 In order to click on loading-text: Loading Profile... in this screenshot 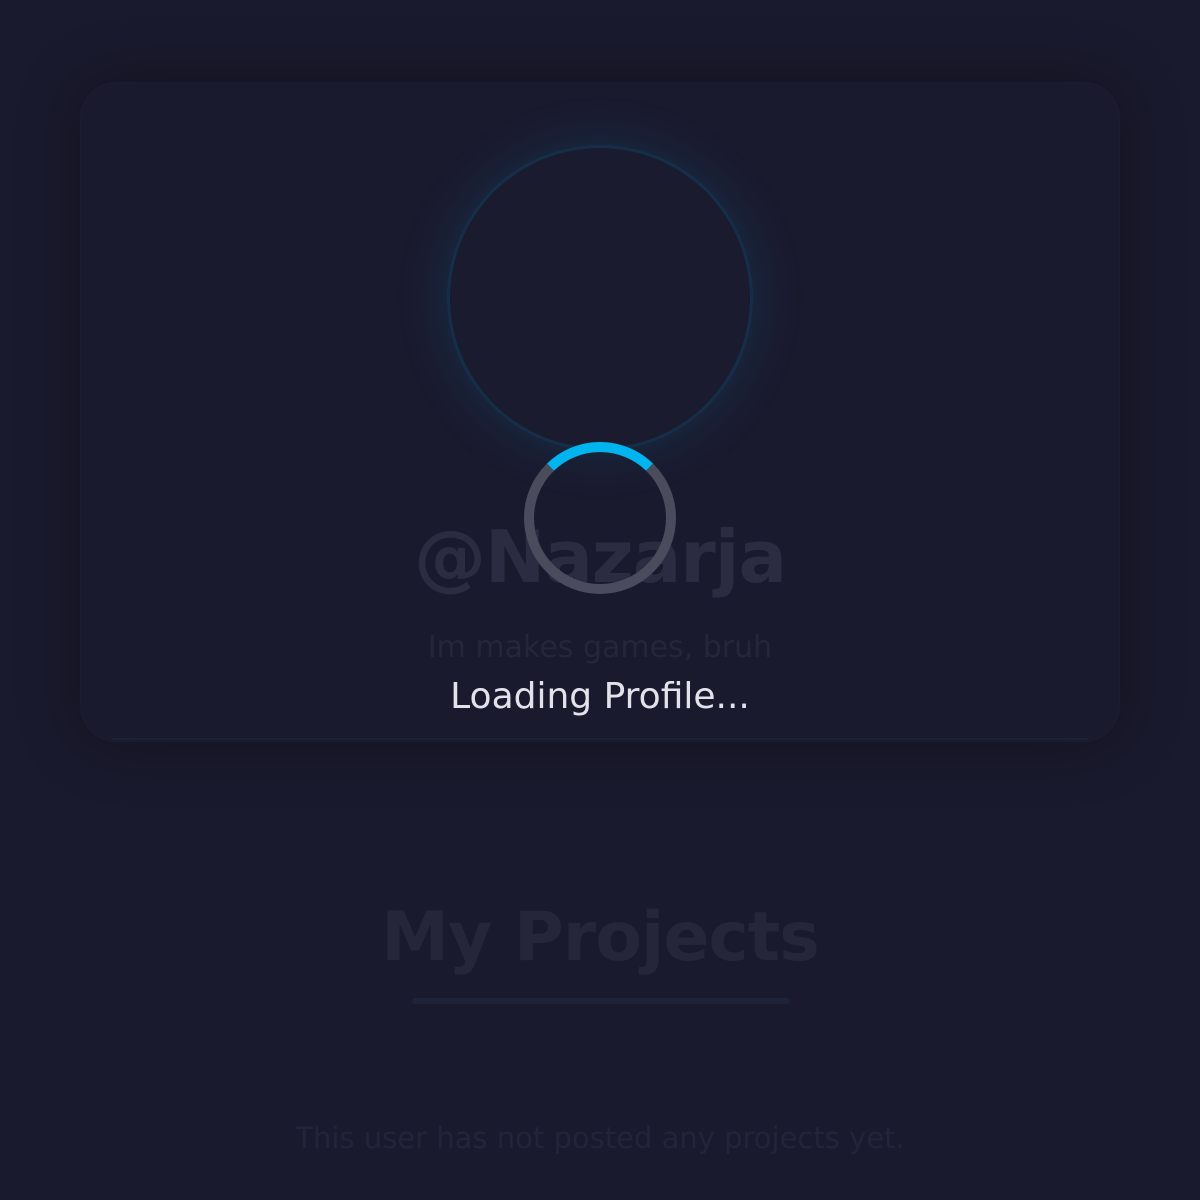, I will do `click(600, 696)`.